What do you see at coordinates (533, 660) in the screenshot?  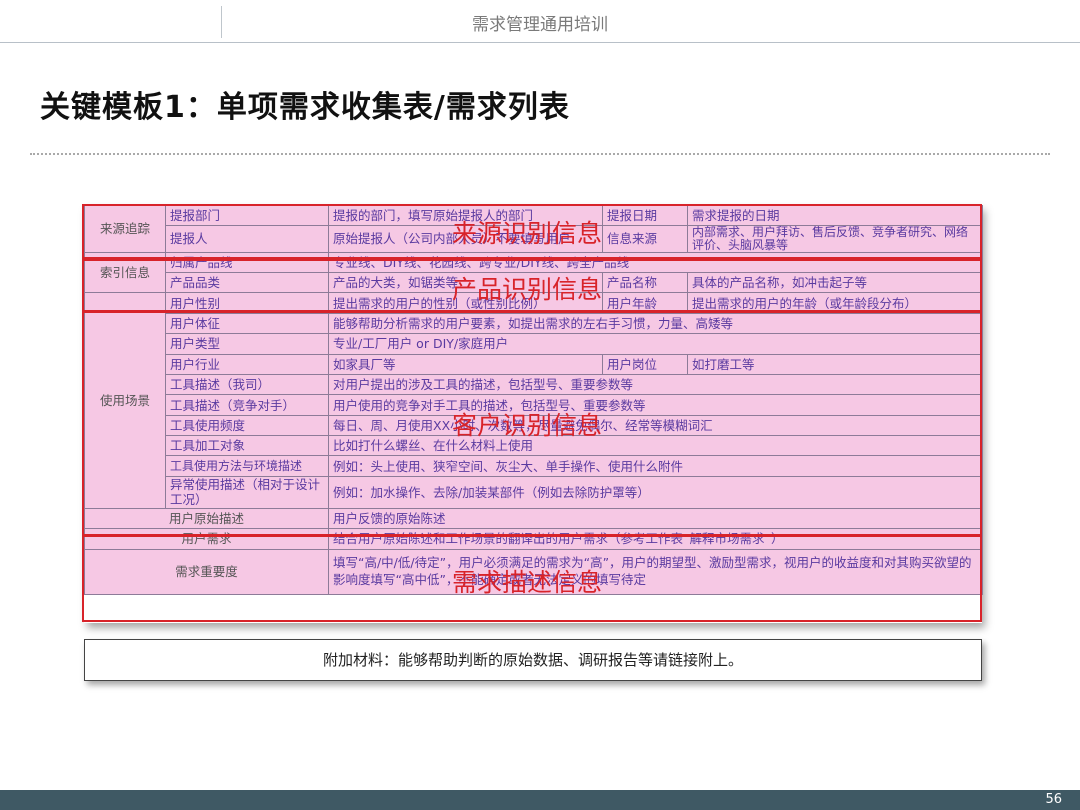 I see `attachment-note: 附加材料：能够帮助判断的原始数据、调研报告等请链接附上。` at bounding box center [533, 660].